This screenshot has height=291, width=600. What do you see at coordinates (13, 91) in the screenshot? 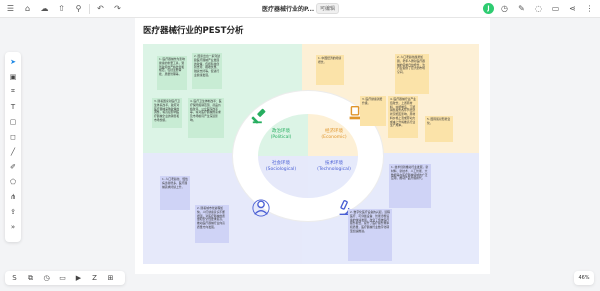
I see `grid-icon: ⌗` at bounding box center [13, 91].